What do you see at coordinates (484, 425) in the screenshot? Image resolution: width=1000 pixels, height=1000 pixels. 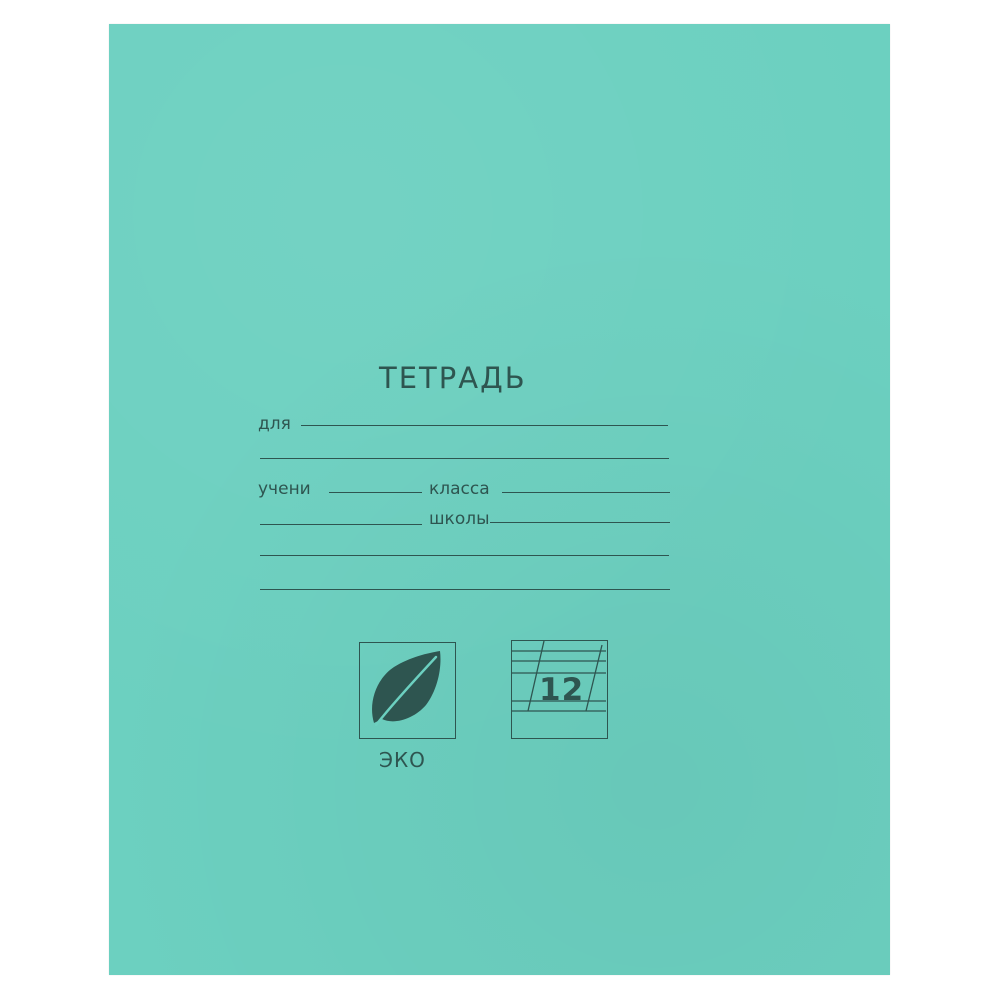 I see `name-line` at bounding box center [484, 425].